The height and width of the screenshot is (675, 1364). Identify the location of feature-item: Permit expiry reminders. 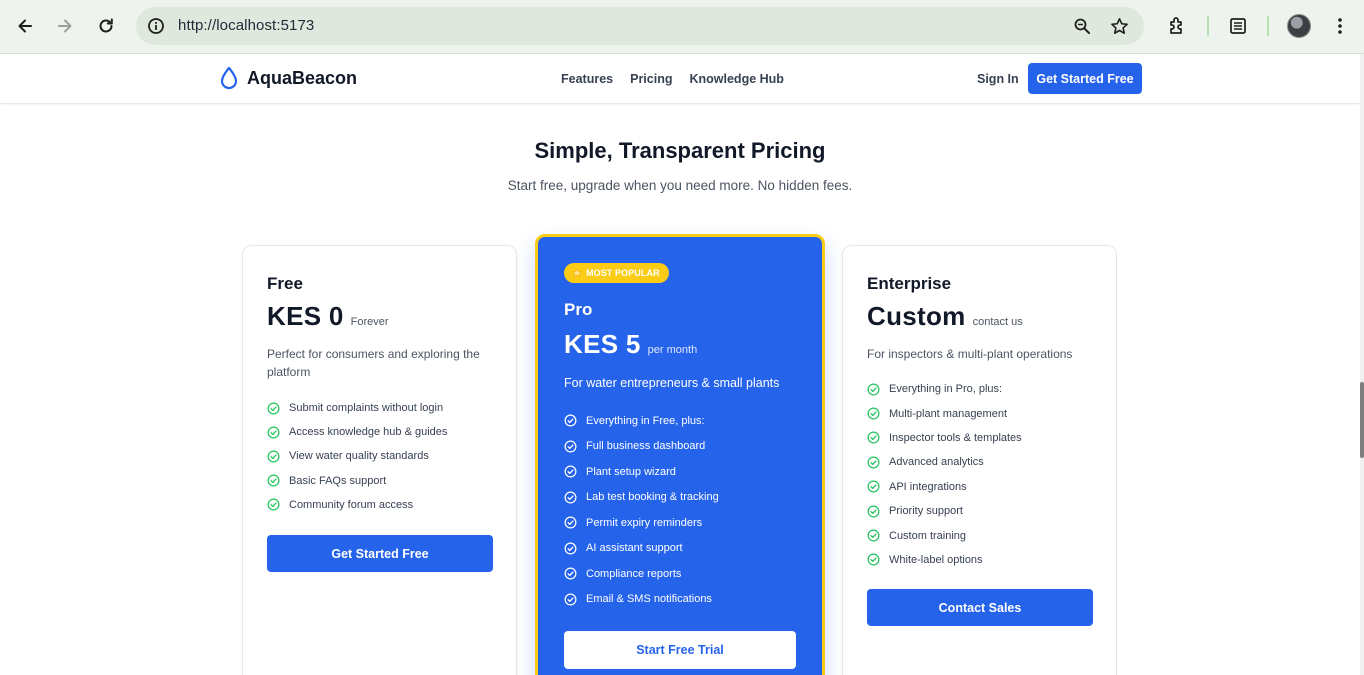
(641, 523).